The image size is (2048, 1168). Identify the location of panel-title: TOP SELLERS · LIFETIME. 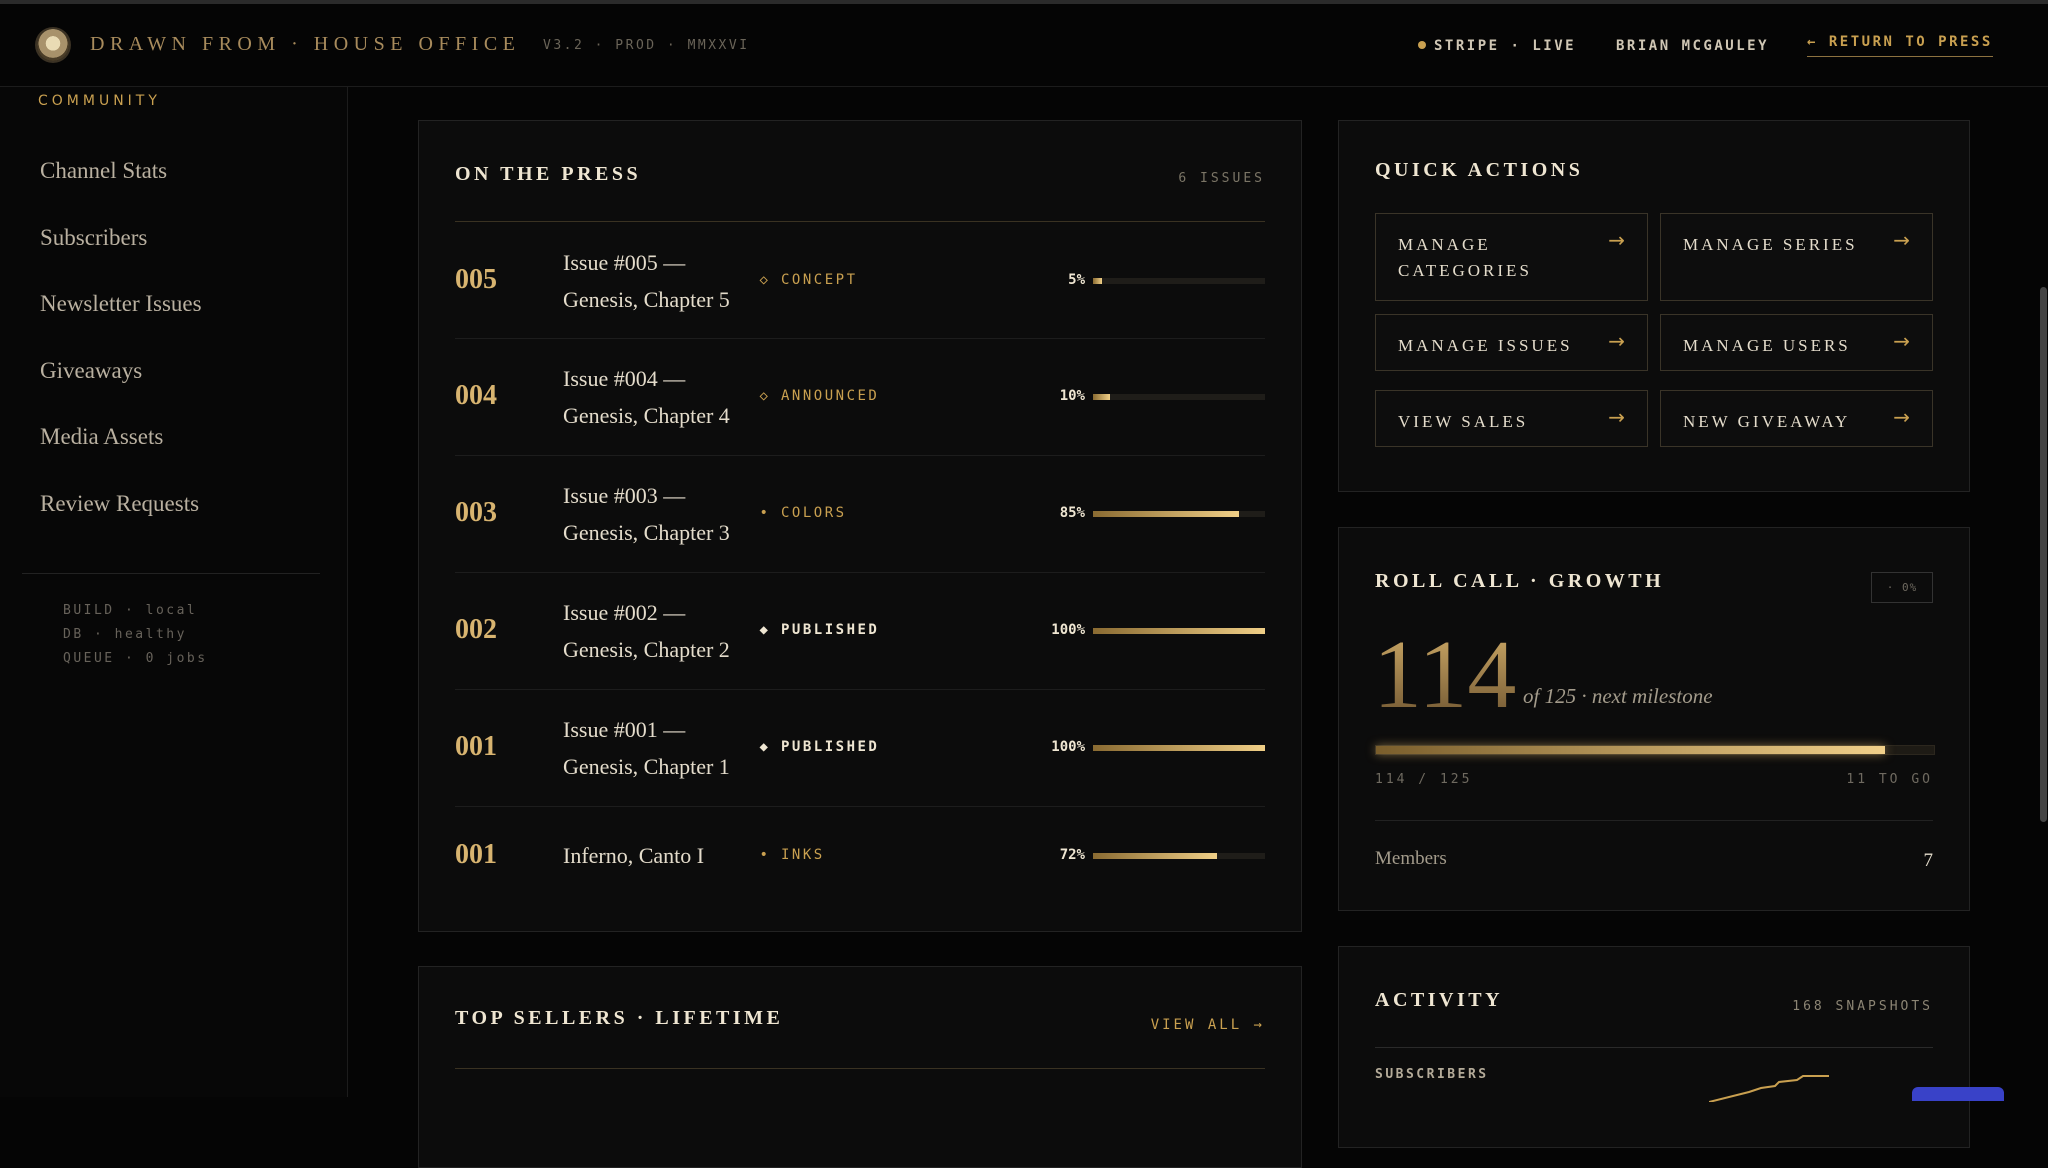
(619, 1018).